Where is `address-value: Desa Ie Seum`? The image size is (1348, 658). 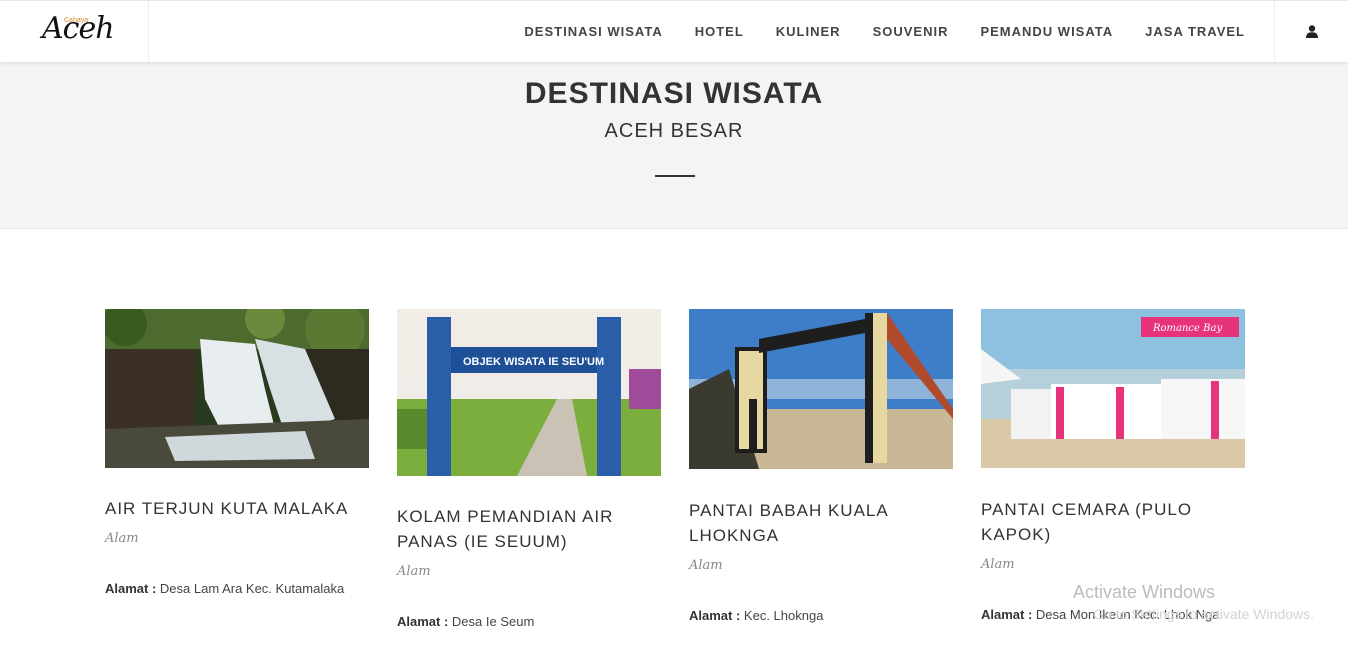 address-value: Desa Ie Seum is located at coordinates (493, 621).